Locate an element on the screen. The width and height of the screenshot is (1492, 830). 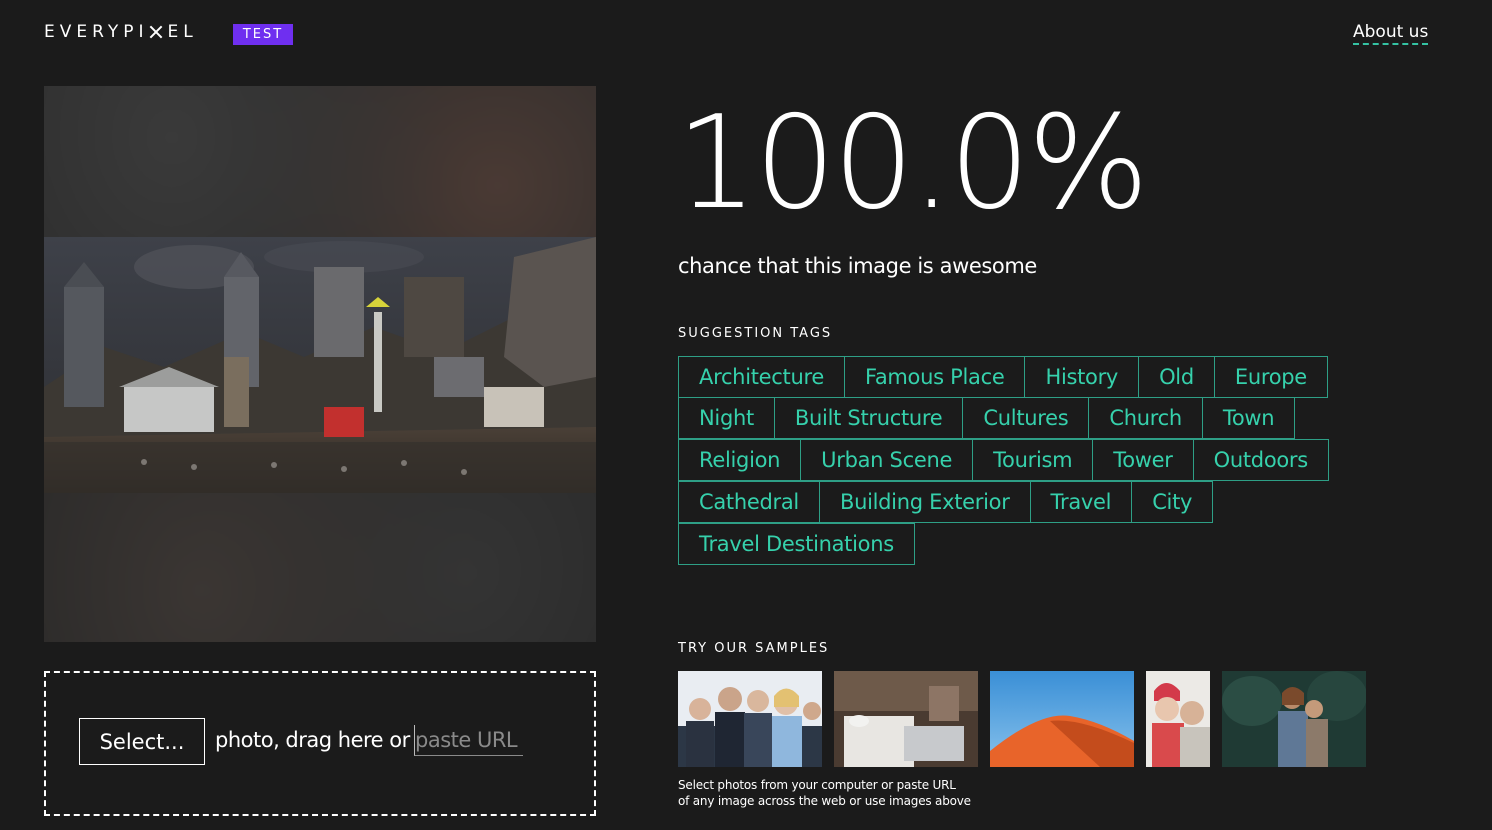
tag: Town is located at coordinates (1248, 418).